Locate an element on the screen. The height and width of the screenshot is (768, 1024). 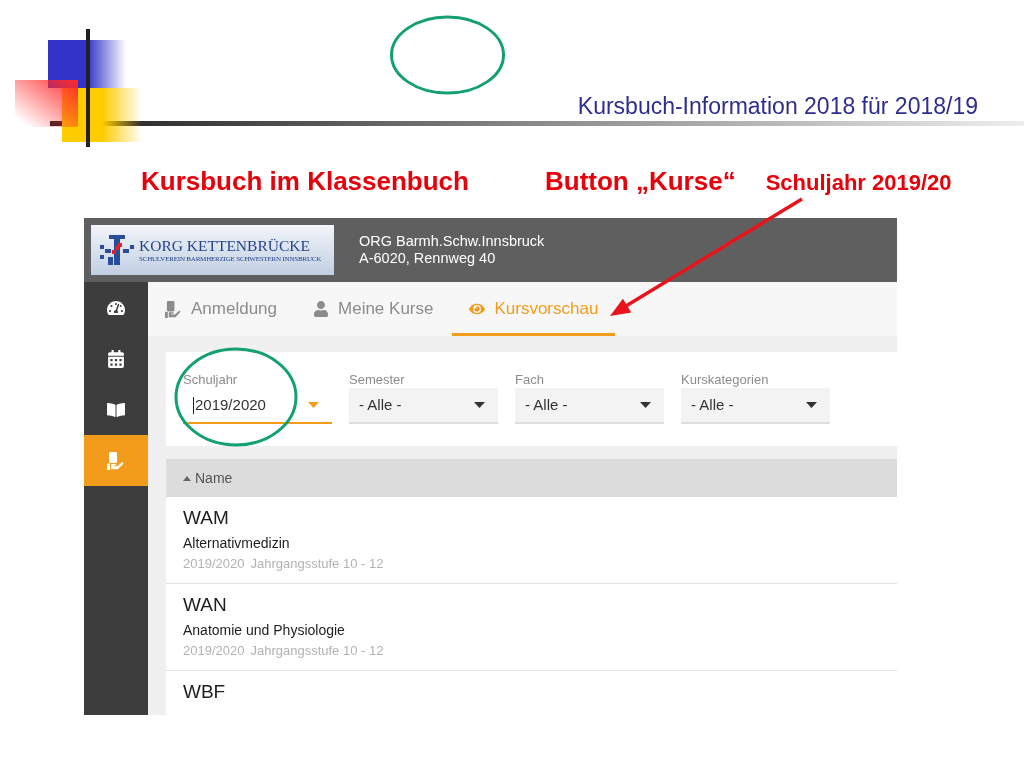
course-title: Alternativmedizin is located at coordinates (237, 543).